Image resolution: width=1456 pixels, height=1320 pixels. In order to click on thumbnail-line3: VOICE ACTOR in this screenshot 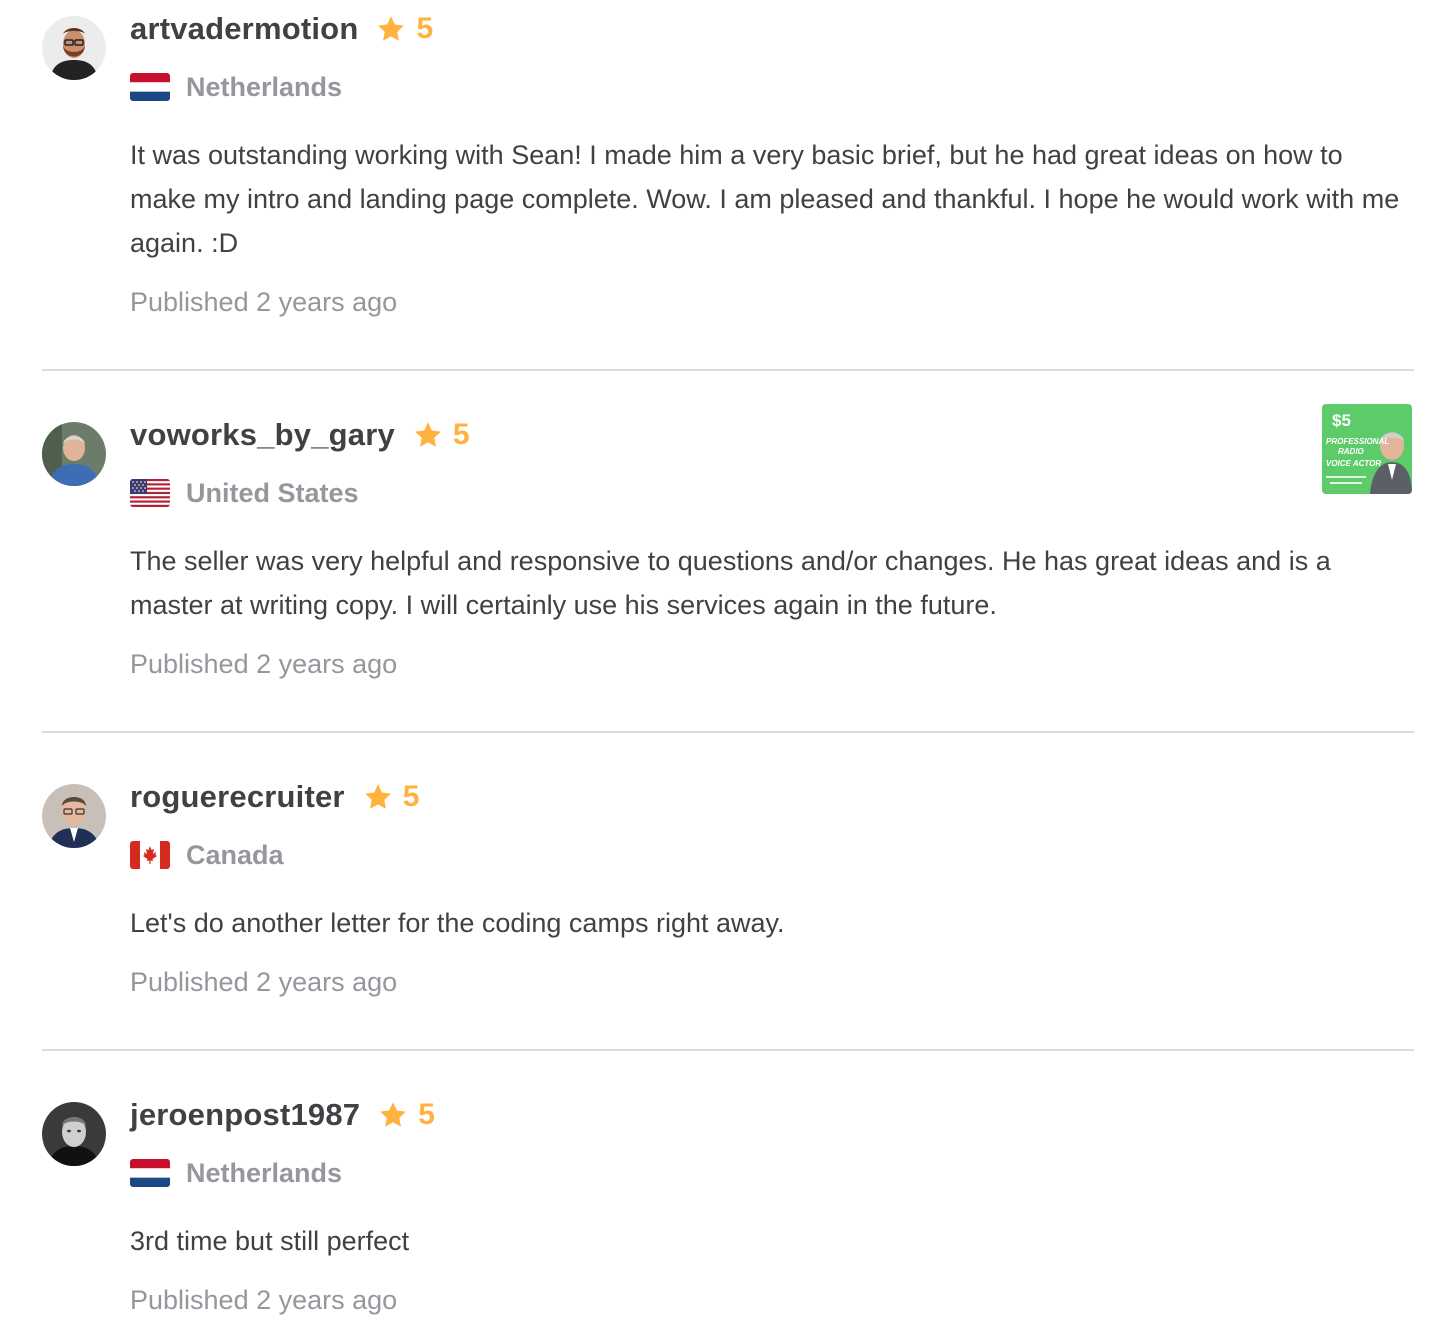, I will do `click(1353, 463)`.